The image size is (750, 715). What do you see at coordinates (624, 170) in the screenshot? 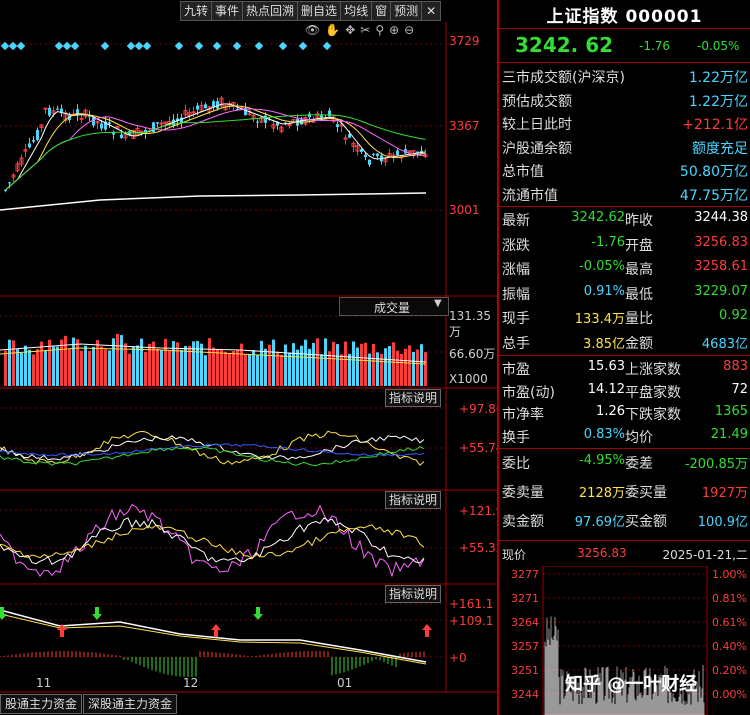
I see `info-row: 总市值 50.80万亿` at bounding box center [624, 170].